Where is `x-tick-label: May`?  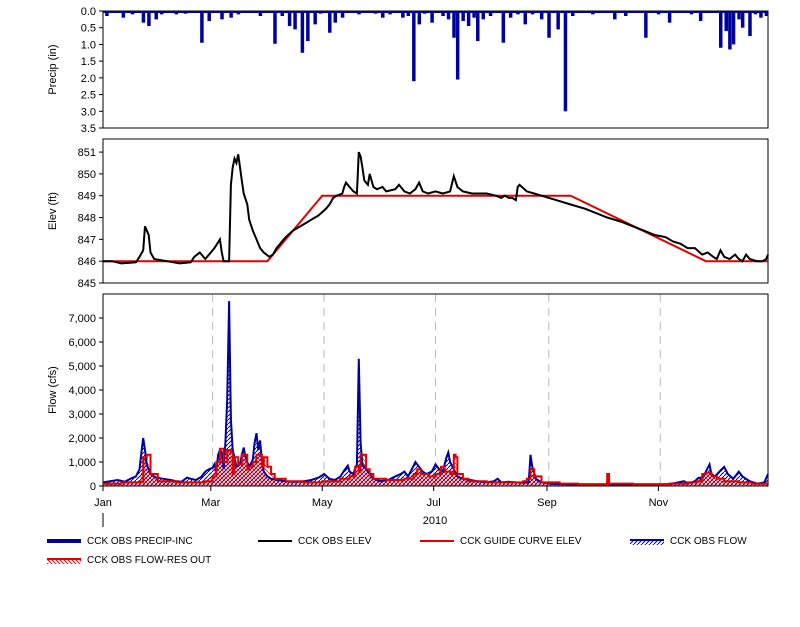 x-tick-label: May is located at coordinates (322, 503).